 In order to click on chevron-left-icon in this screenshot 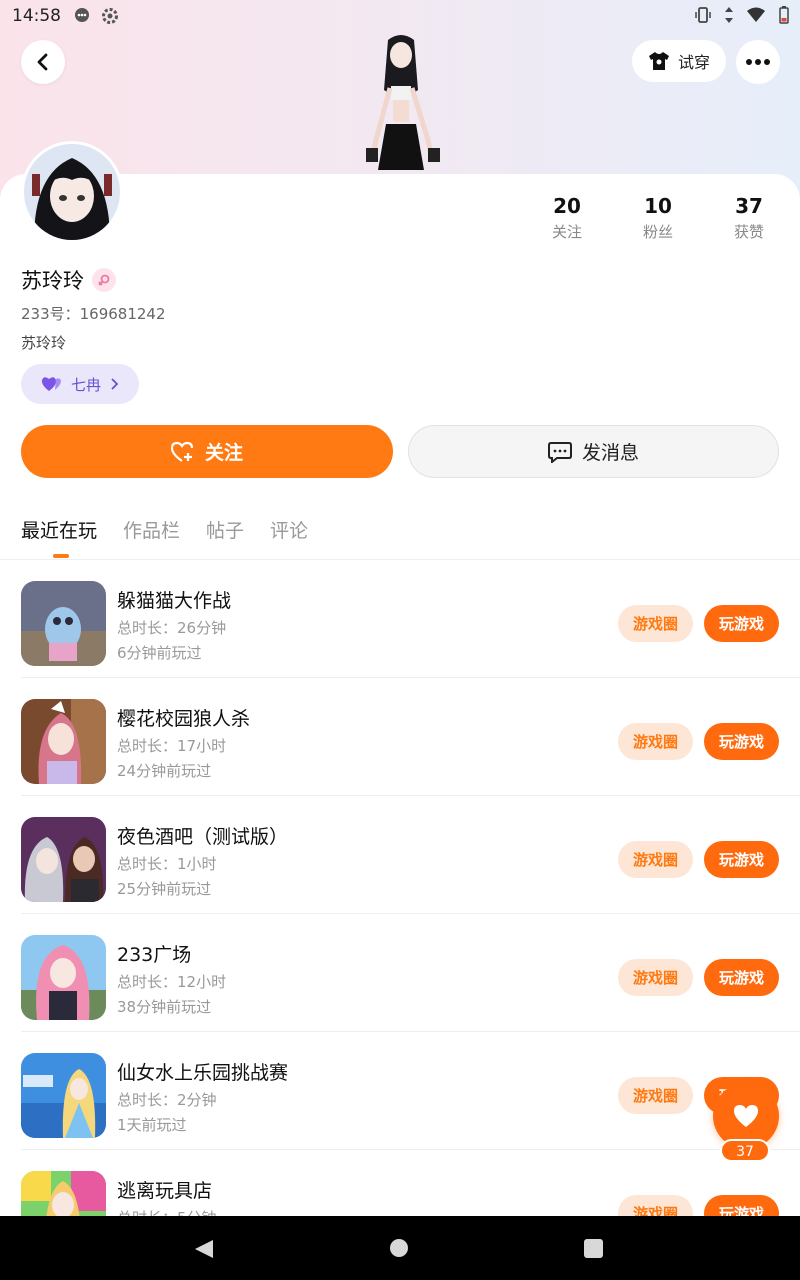, I will do `click(42, 62)`.